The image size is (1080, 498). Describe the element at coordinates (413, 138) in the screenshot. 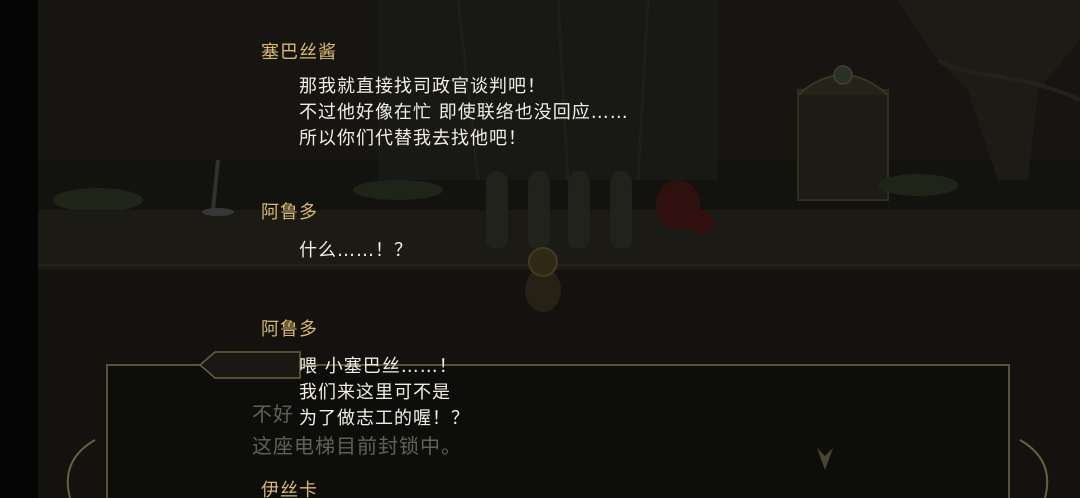

I see `dialogue-line: 所以你们代替我去找他吧！` at that location.